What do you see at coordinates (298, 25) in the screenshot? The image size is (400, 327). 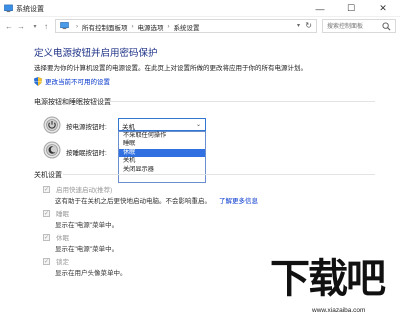 I see `address-dropdown-chevron-icon: ▾` at bounding box center [298, 25].